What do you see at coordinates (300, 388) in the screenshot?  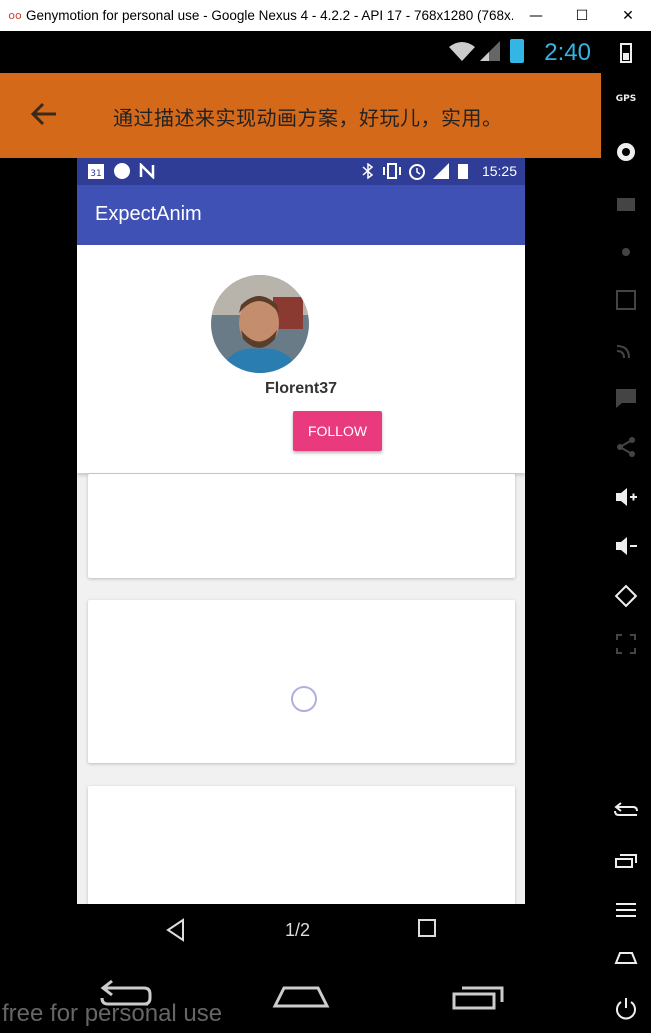 I see `user-name: Florent37` at bounding box center [300, 388].